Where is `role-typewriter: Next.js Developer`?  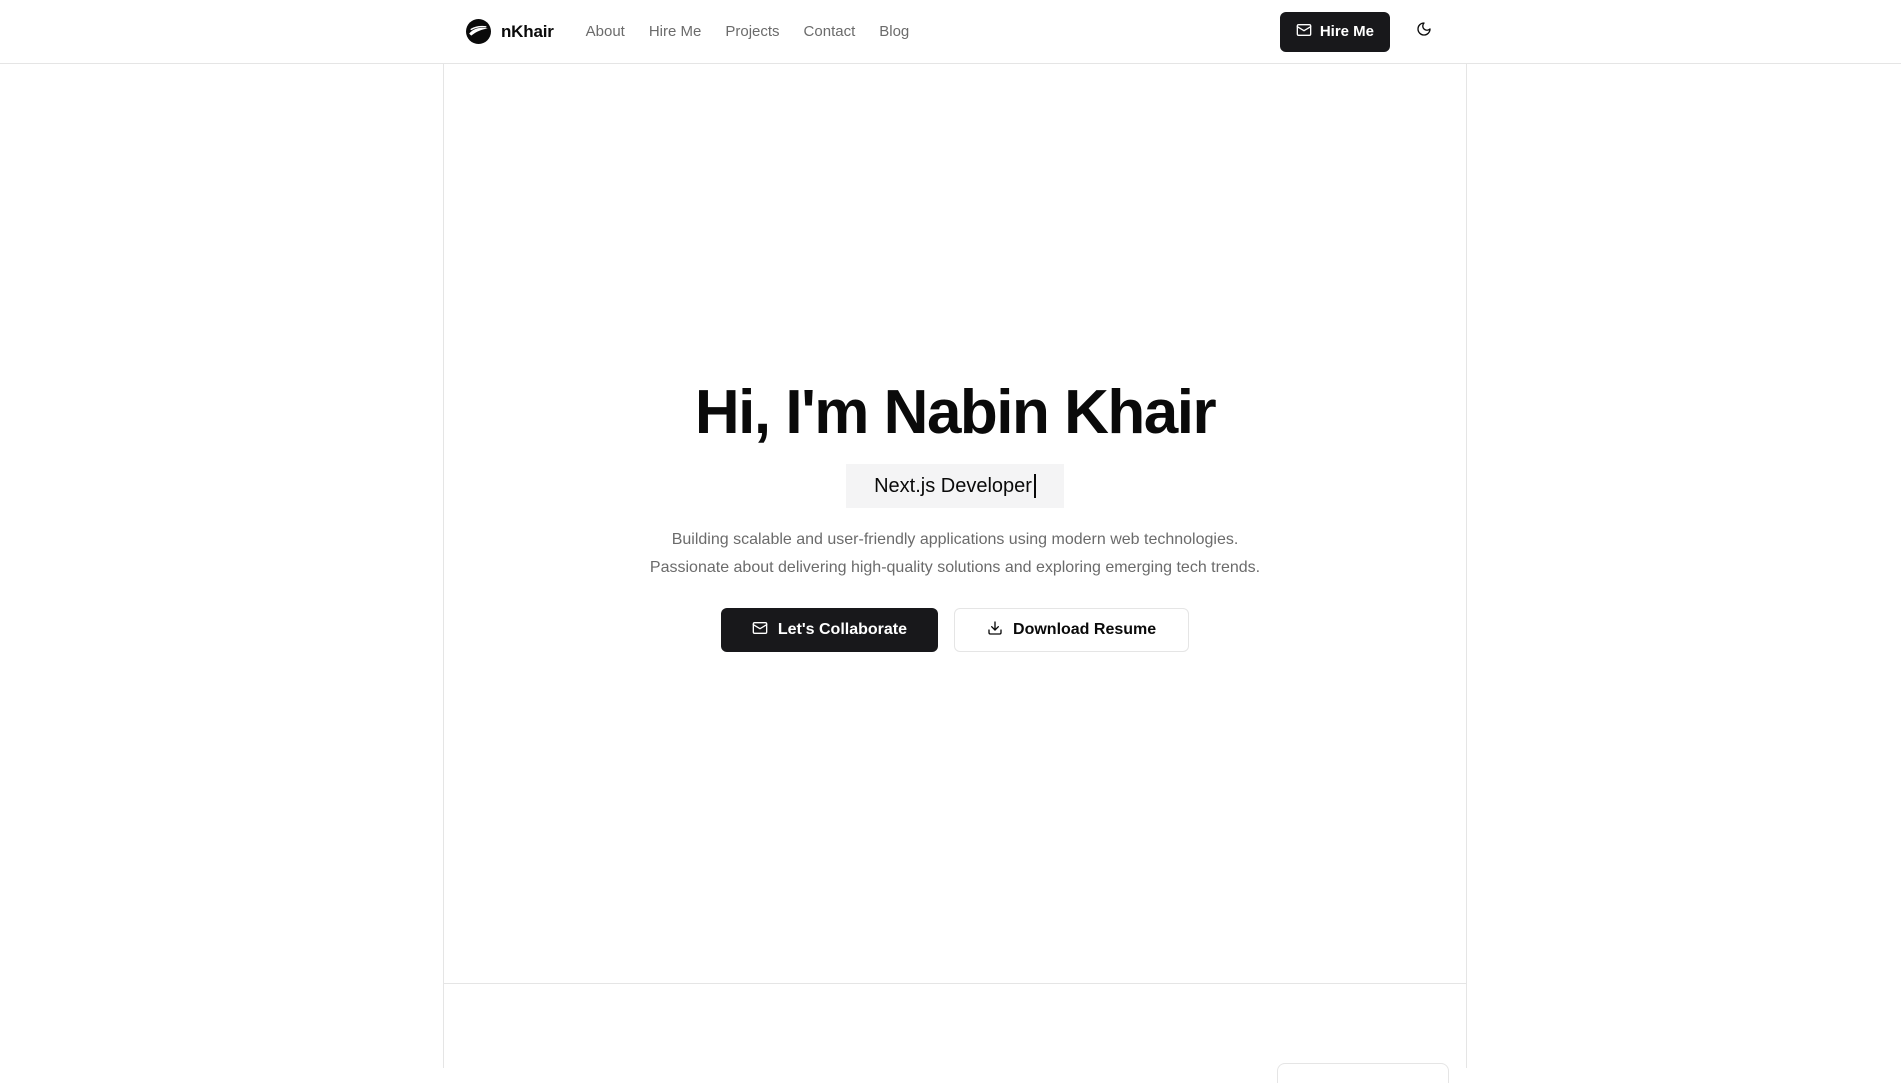 role-typewriter: Next.js Developer is located at coordinates (955, 486).